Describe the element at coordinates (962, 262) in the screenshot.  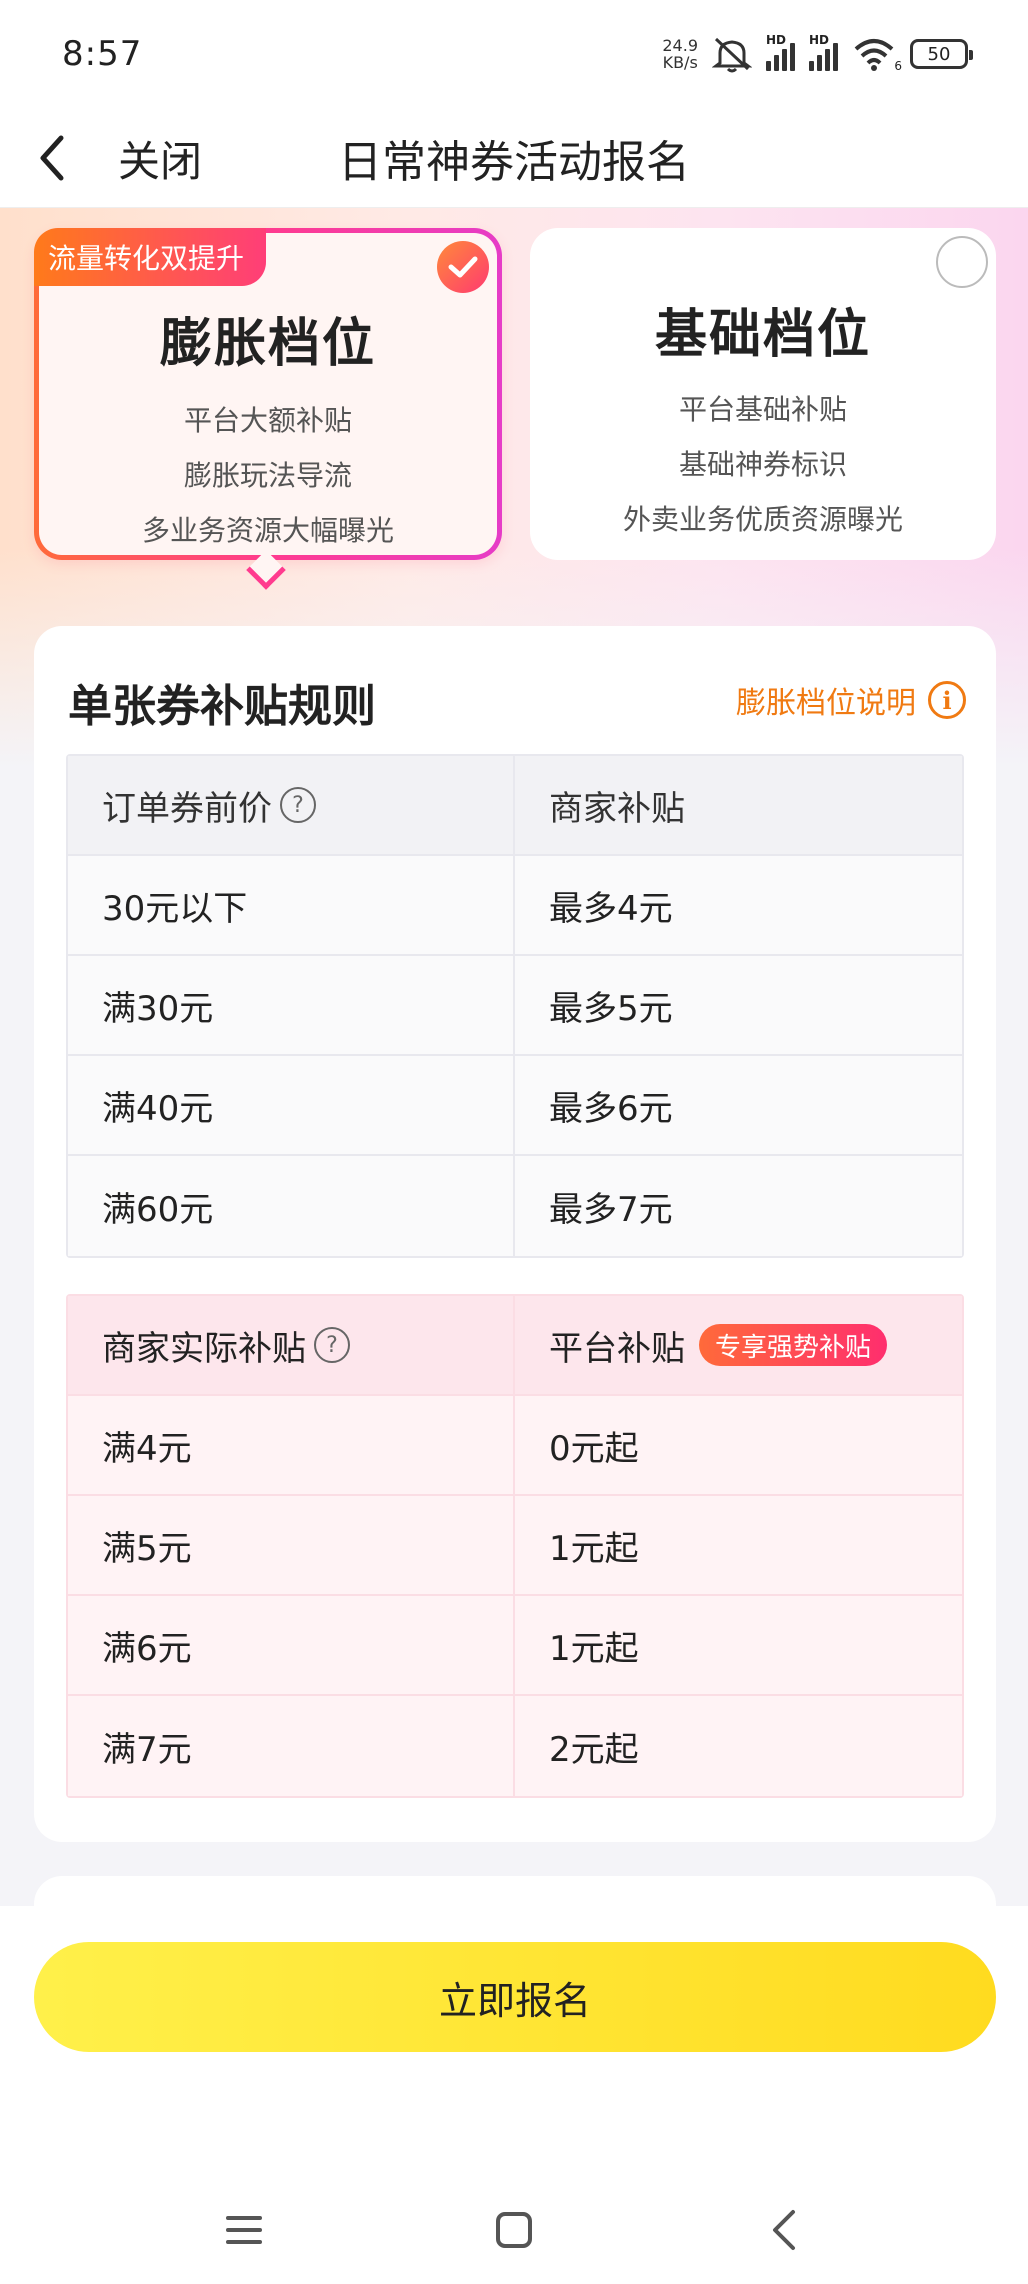
I see `radio-unchecked-icon` at that location.